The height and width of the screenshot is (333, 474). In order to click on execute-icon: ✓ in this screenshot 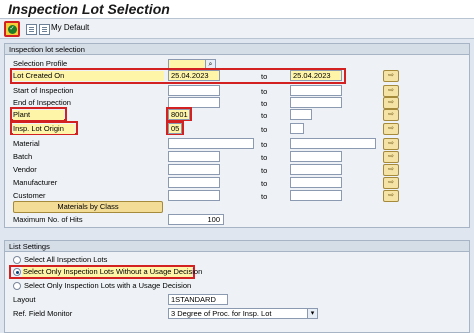, I will do `click(12, 29)`.